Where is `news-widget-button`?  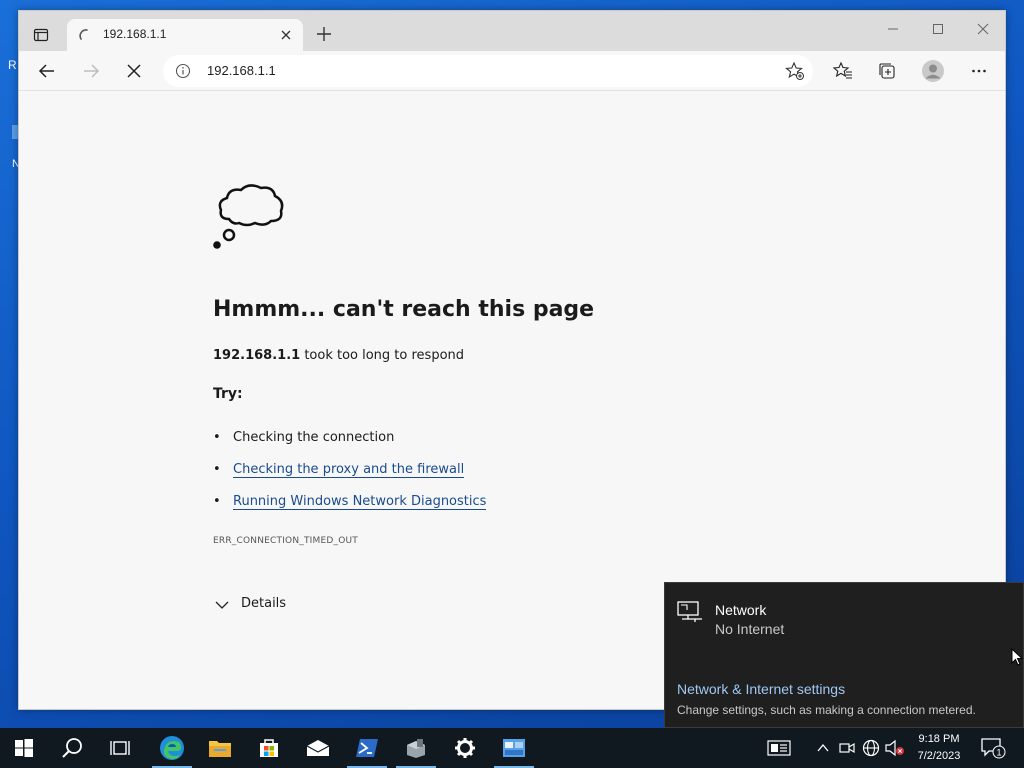 news-widget-button is located at coordinates (779, 748).